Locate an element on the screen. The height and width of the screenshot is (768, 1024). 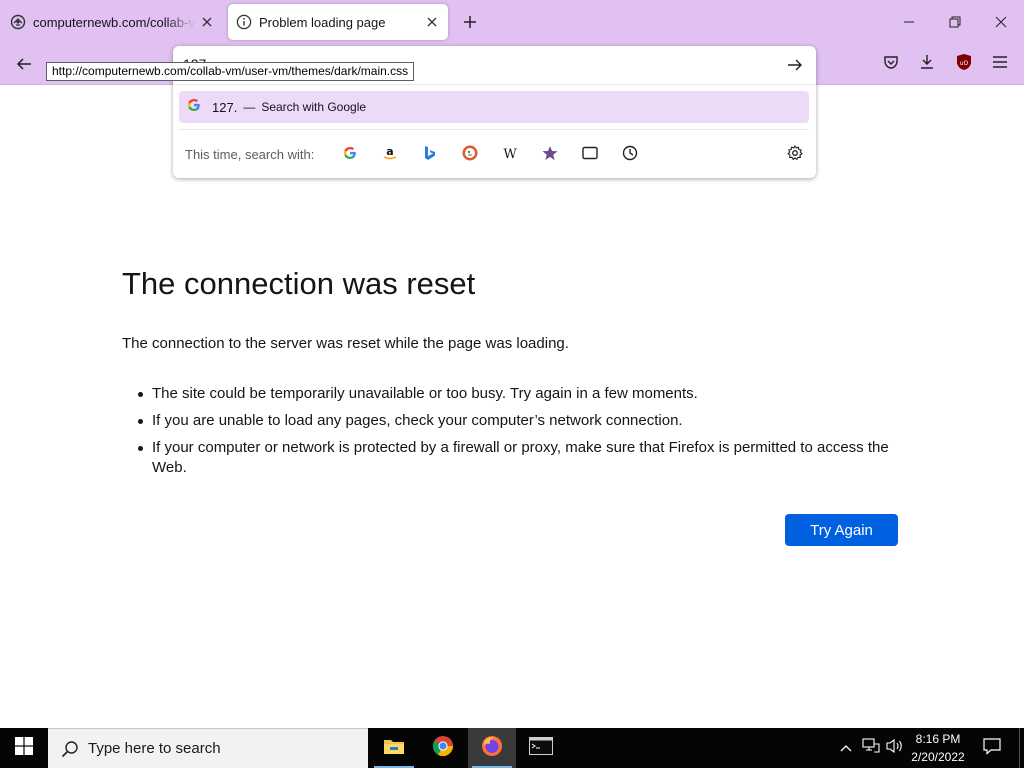
one-off-search-label: This time, search with: is located at coordinates (250, 154).